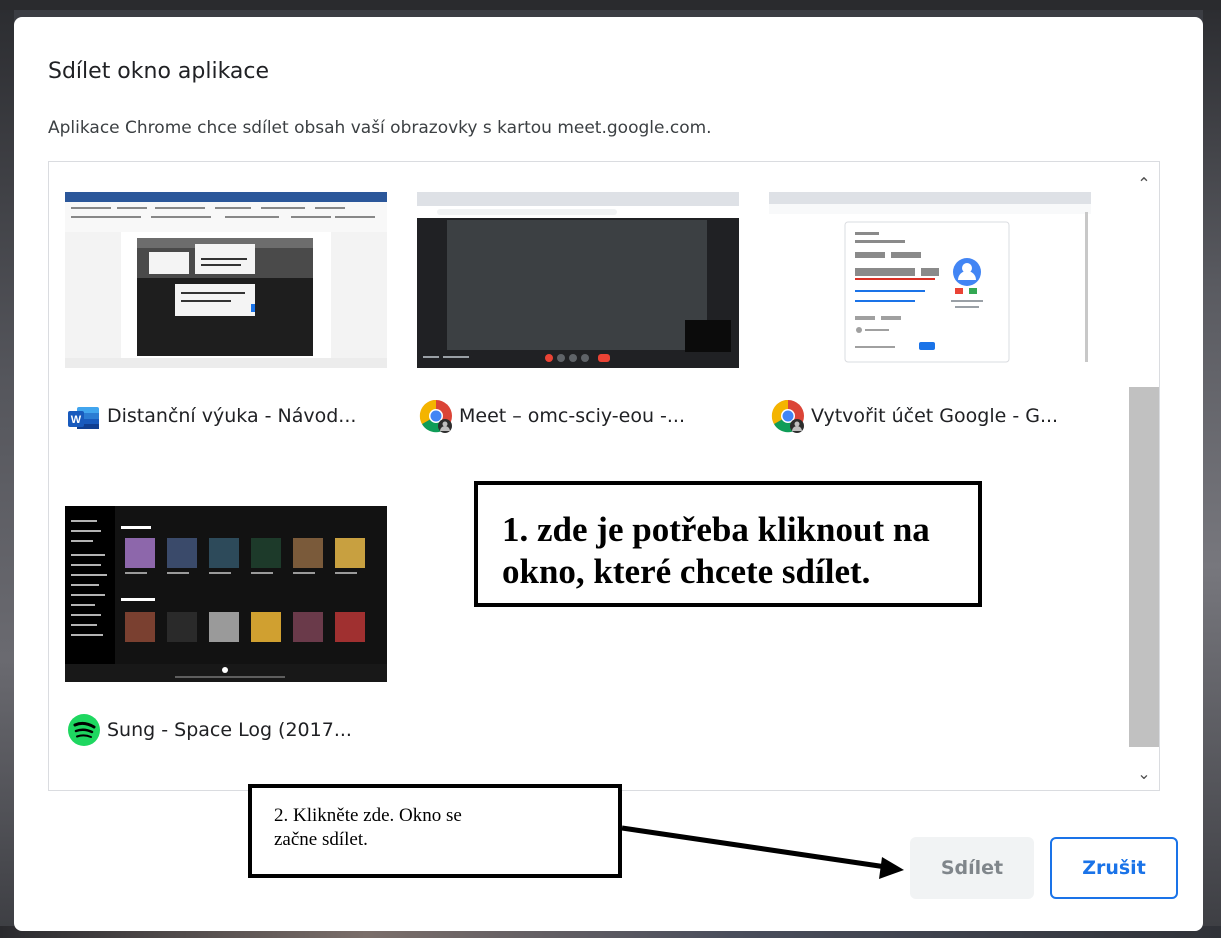 This screenshot has height=938, width=1221. Describe the element at coordinates (1144, 567) in the screenshot. I see `scrollbar-thumb` at that location.